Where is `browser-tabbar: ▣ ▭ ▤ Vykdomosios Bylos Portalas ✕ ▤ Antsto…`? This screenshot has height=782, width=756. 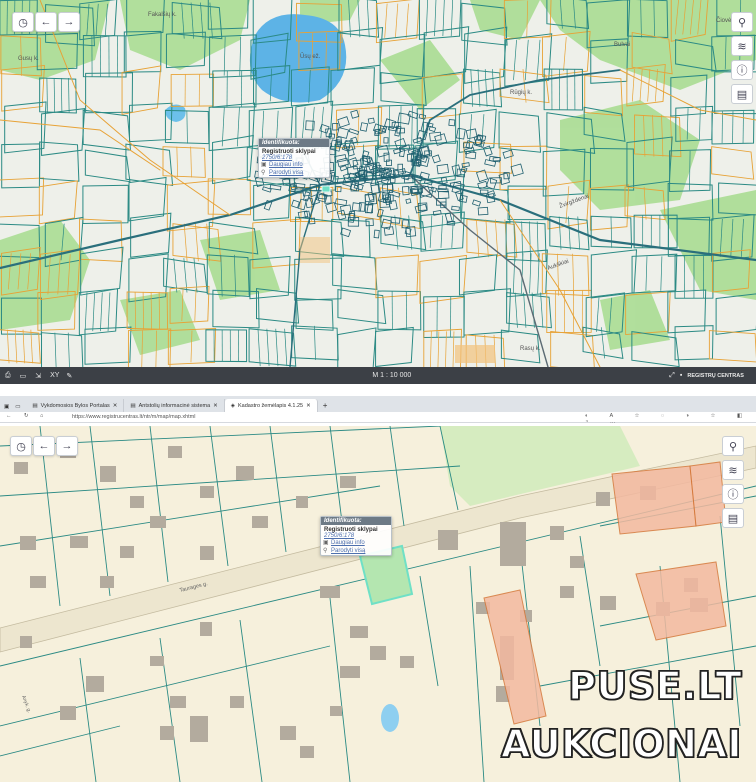
browser-tabbar: ▣ ▭ ▤ Vykdomosios Bylos Portalas ✕ ▤ Antsto… is located at coordinates (378, 404).